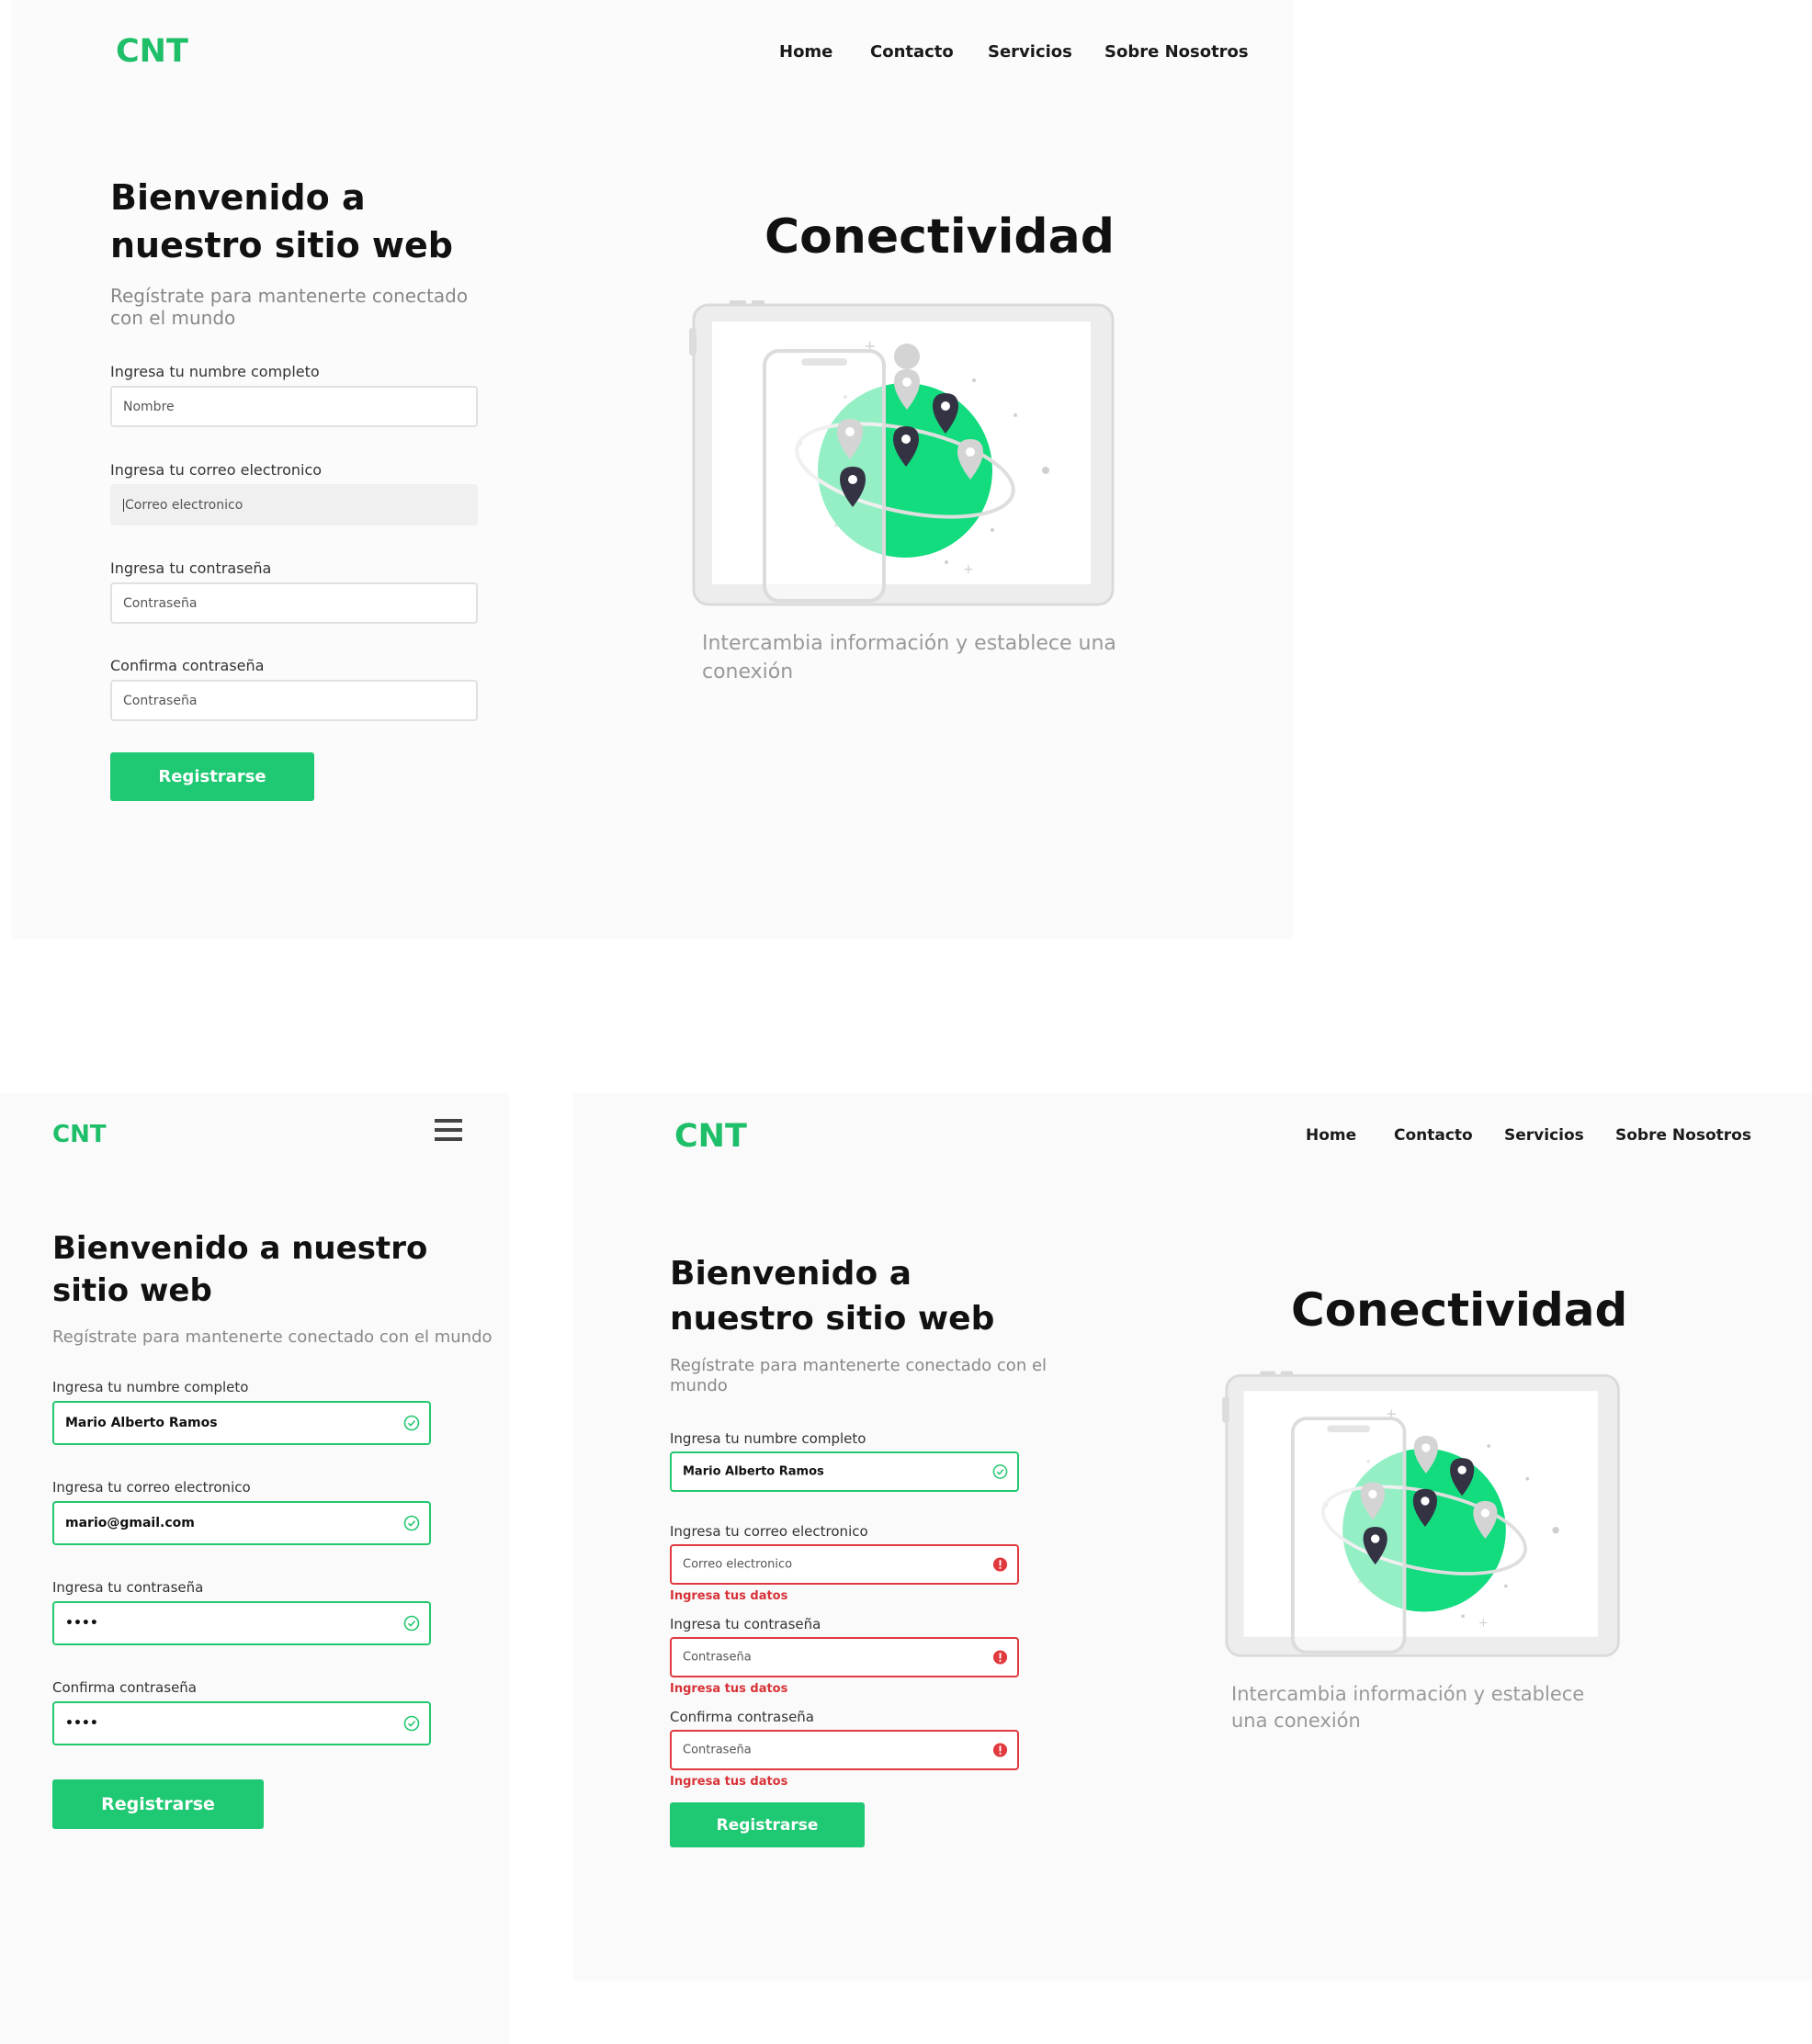 This screenshot has width=1812, height=2044. I want to click on email-value: mario@gmail.com, so click(130, 1523).